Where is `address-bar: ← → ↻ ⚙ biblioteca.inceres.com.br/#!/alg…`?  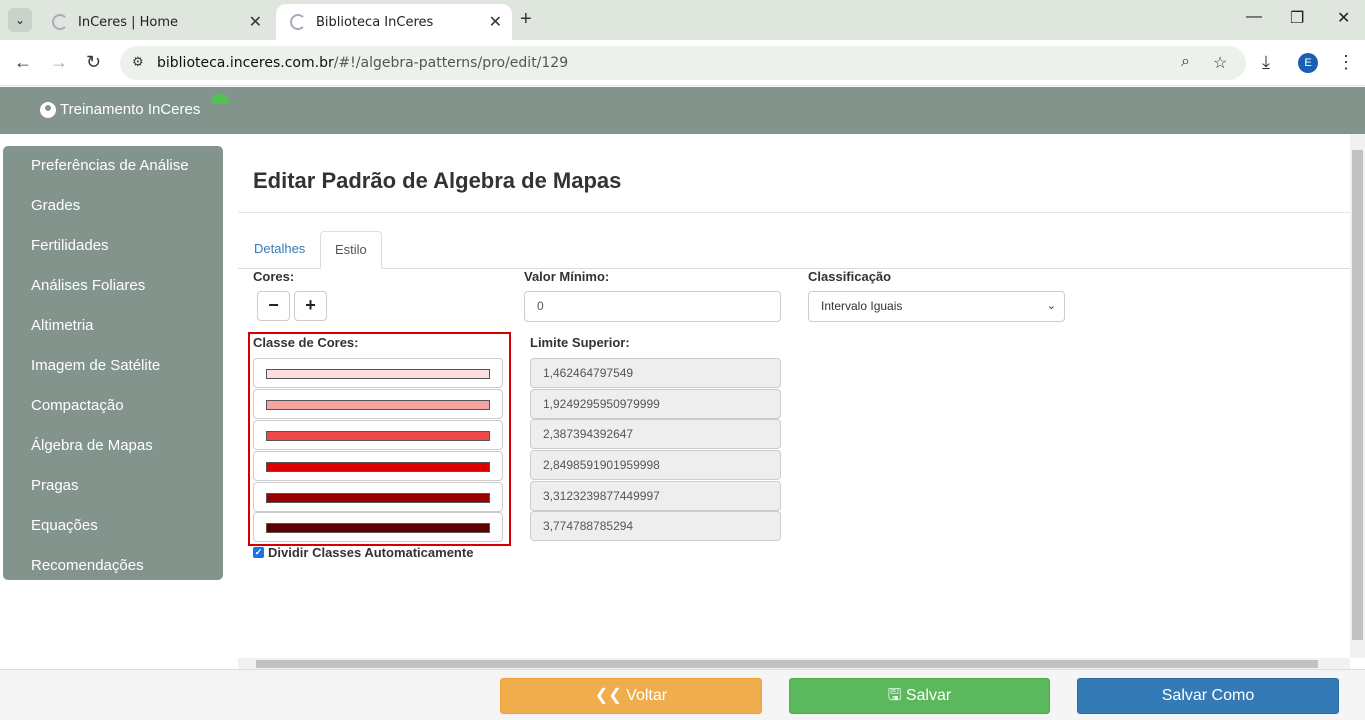 address-bar: ← → ↻ ⚙ biblioteca.inceres.com.br/#!/alg… is located at coordinates (682, 63).